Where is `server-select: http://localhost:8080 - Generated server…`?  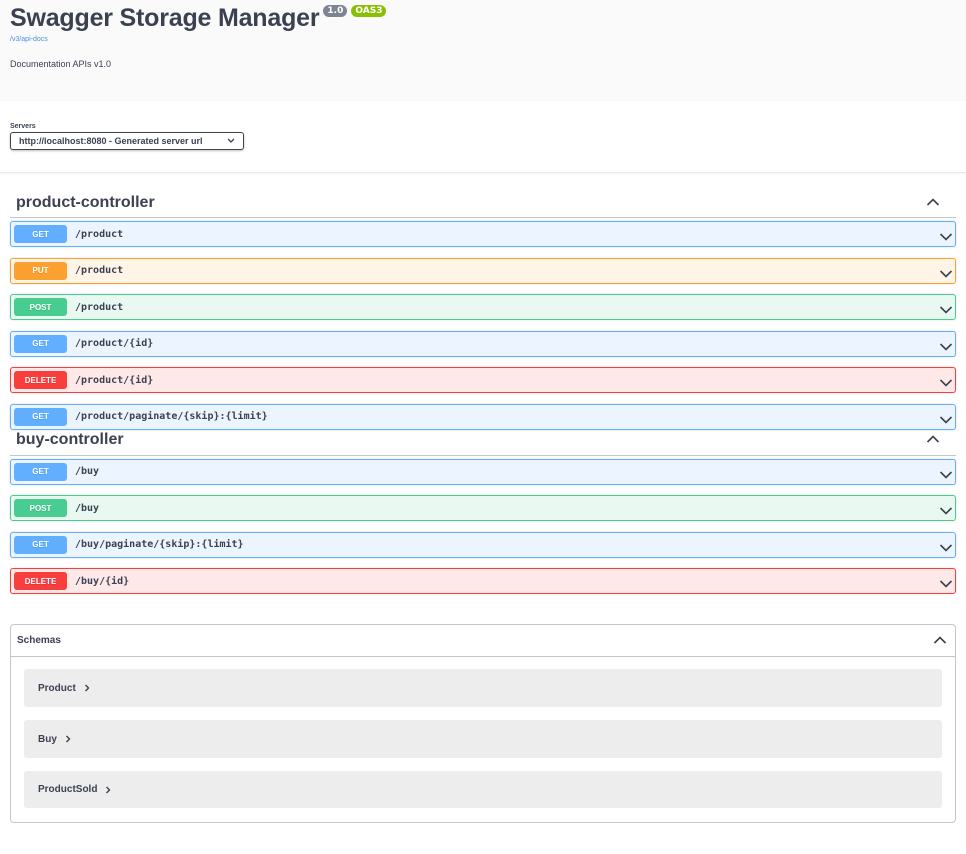
server-select: http://localhost:8080 - Generated server… is located at coordinates (127, 141).